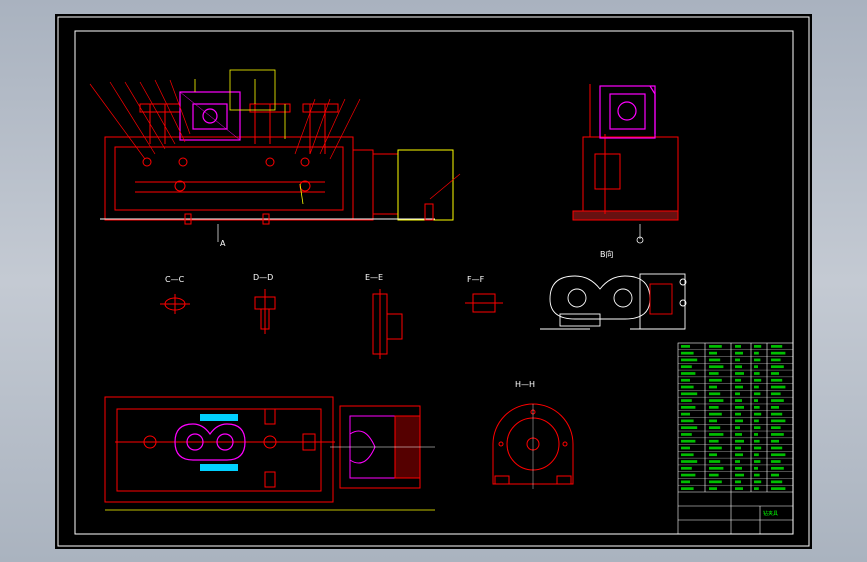 Image resolution: width=867 pixels, height=562 pixels. What do you see at coordinates (223, 243) in the screenshot?
I see `view-a-label: A` at bounding box center [223, 243].